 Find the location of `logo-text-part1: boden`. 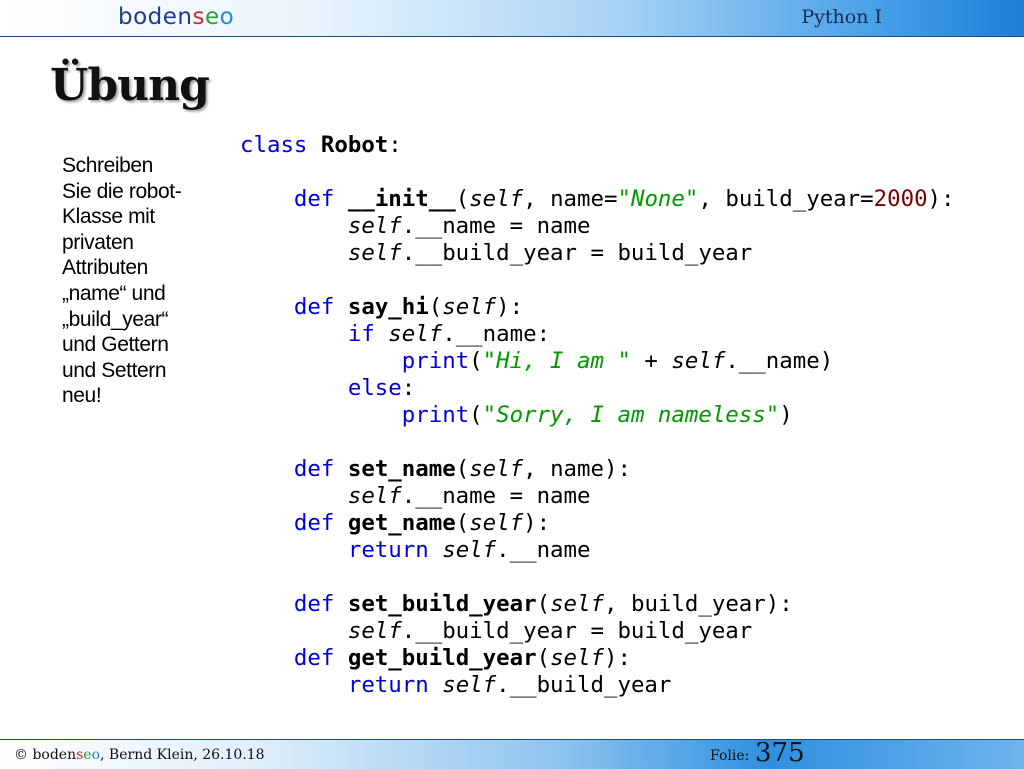

logo-text-part1: boden is located at coordinates (155, 17).